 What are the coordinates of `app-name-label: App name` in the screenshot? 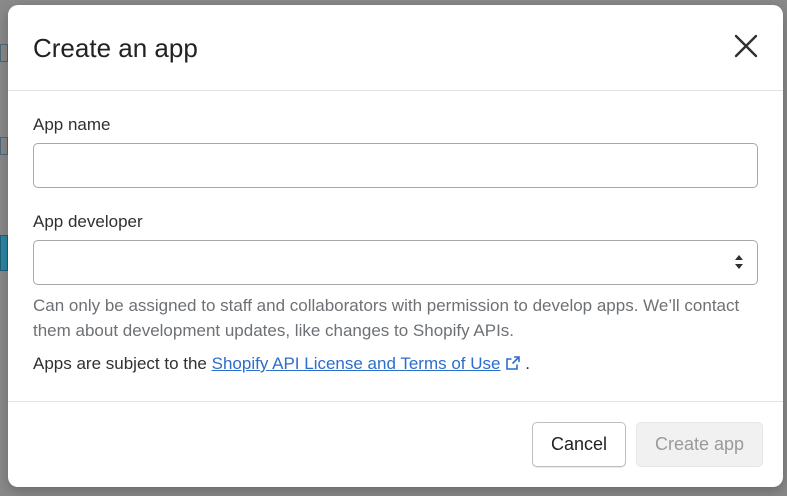 It's located at (72, 124).